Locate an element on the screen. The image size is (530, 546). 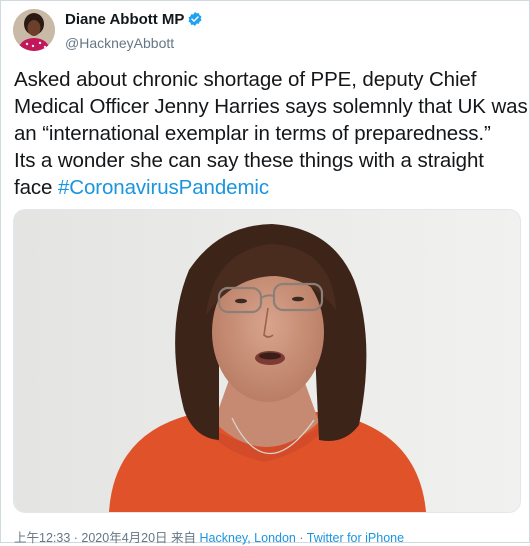
author-display-name: Diane Abbott MP is located at coordinates (124, 19).